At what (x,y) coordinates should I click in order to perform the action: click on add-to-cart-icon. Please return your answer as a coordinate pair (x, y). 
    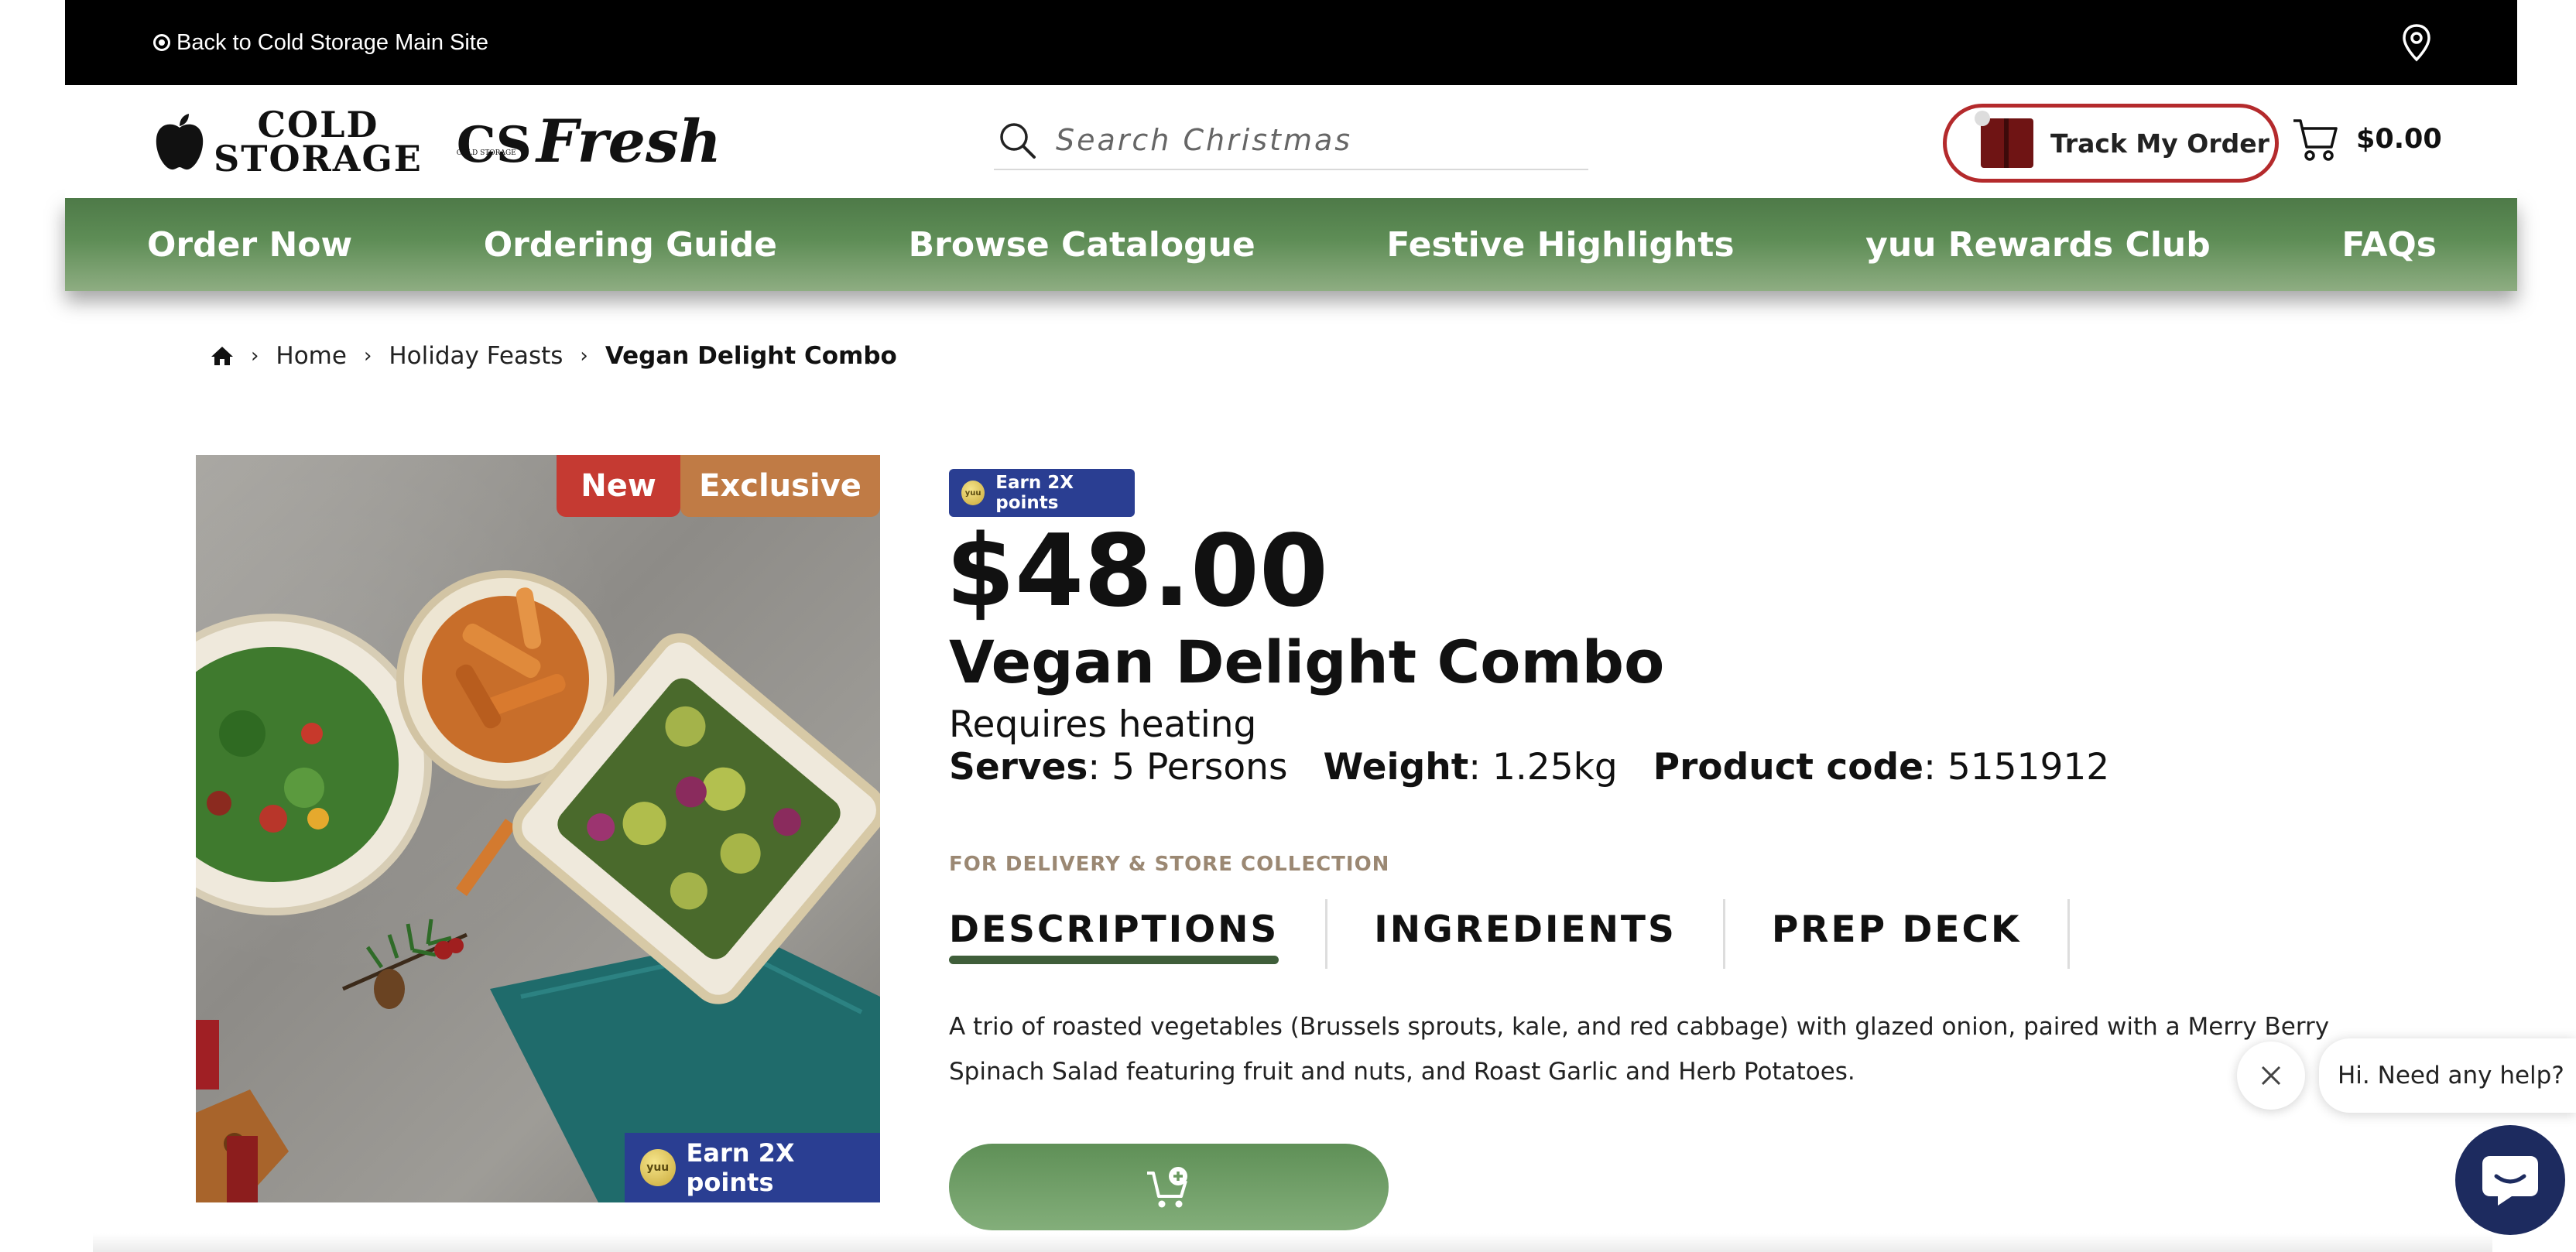
    Looking at the image, I should click on (1167, 1187).